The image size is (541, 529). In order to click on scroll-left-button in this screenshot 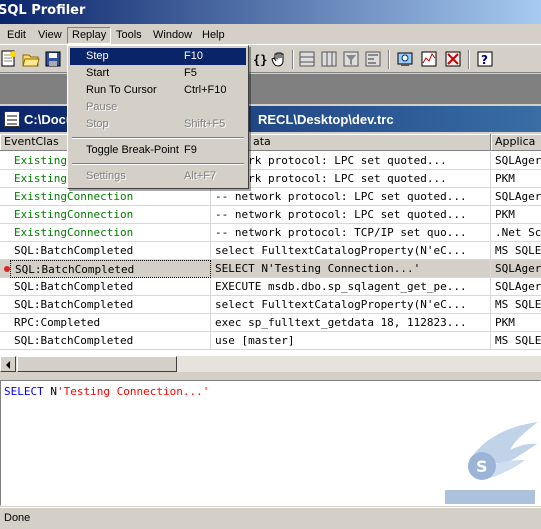, I will do `click(8, 364)`.